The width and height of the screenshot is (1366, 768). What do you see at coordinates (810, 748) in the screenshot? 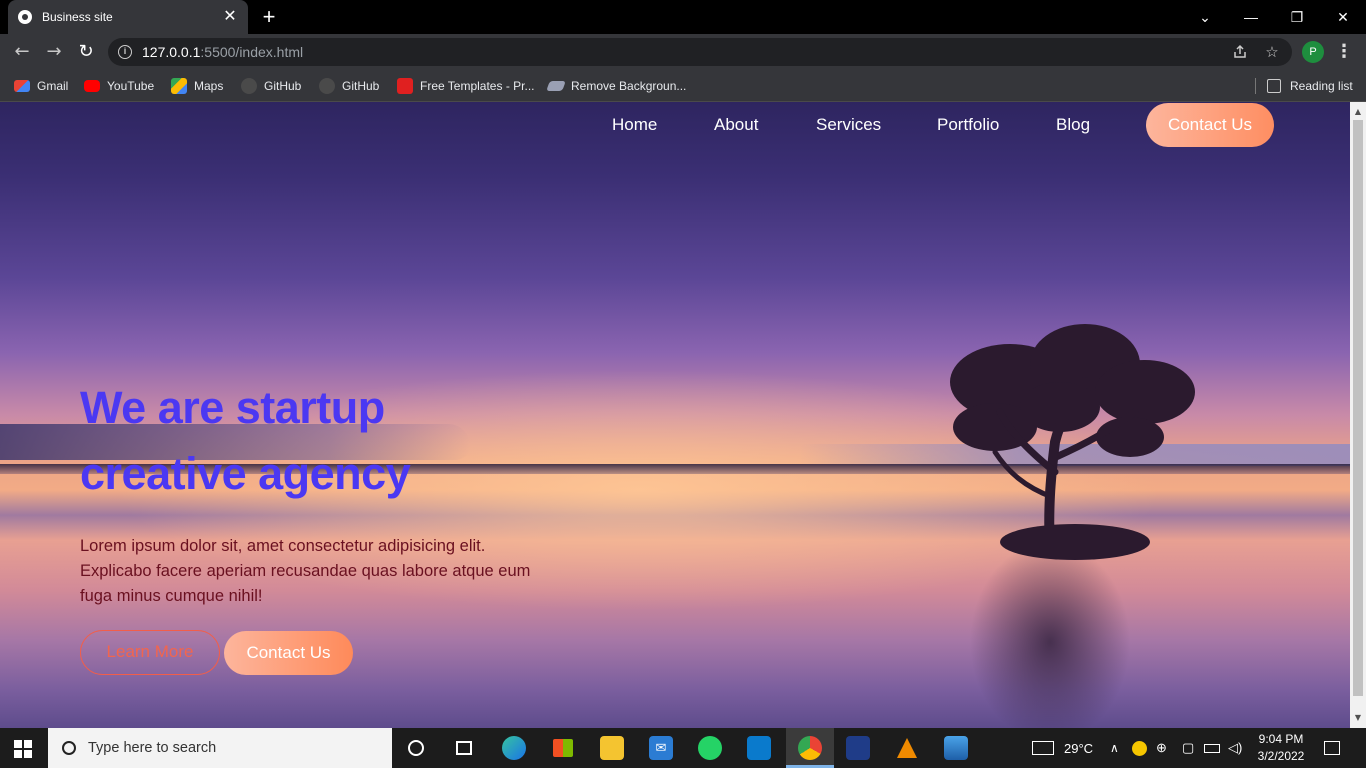
I see `chrome-icon` at bounding box center [810, 748].